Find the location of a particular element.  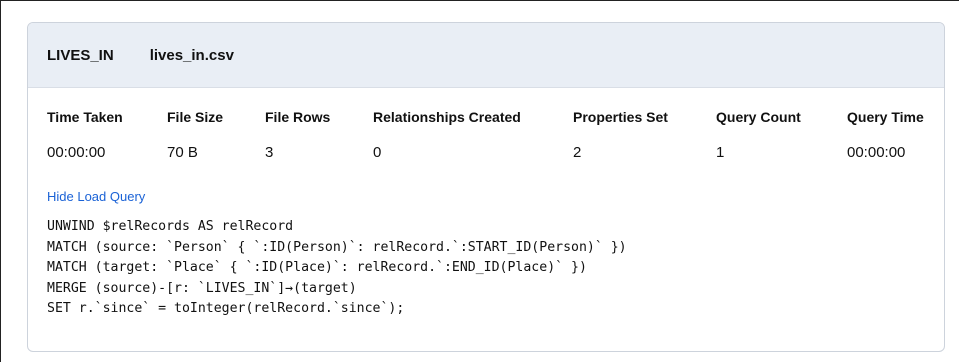

stat-time-taken: Time Taken 00:00:00 is located at coordinates (85, 135).